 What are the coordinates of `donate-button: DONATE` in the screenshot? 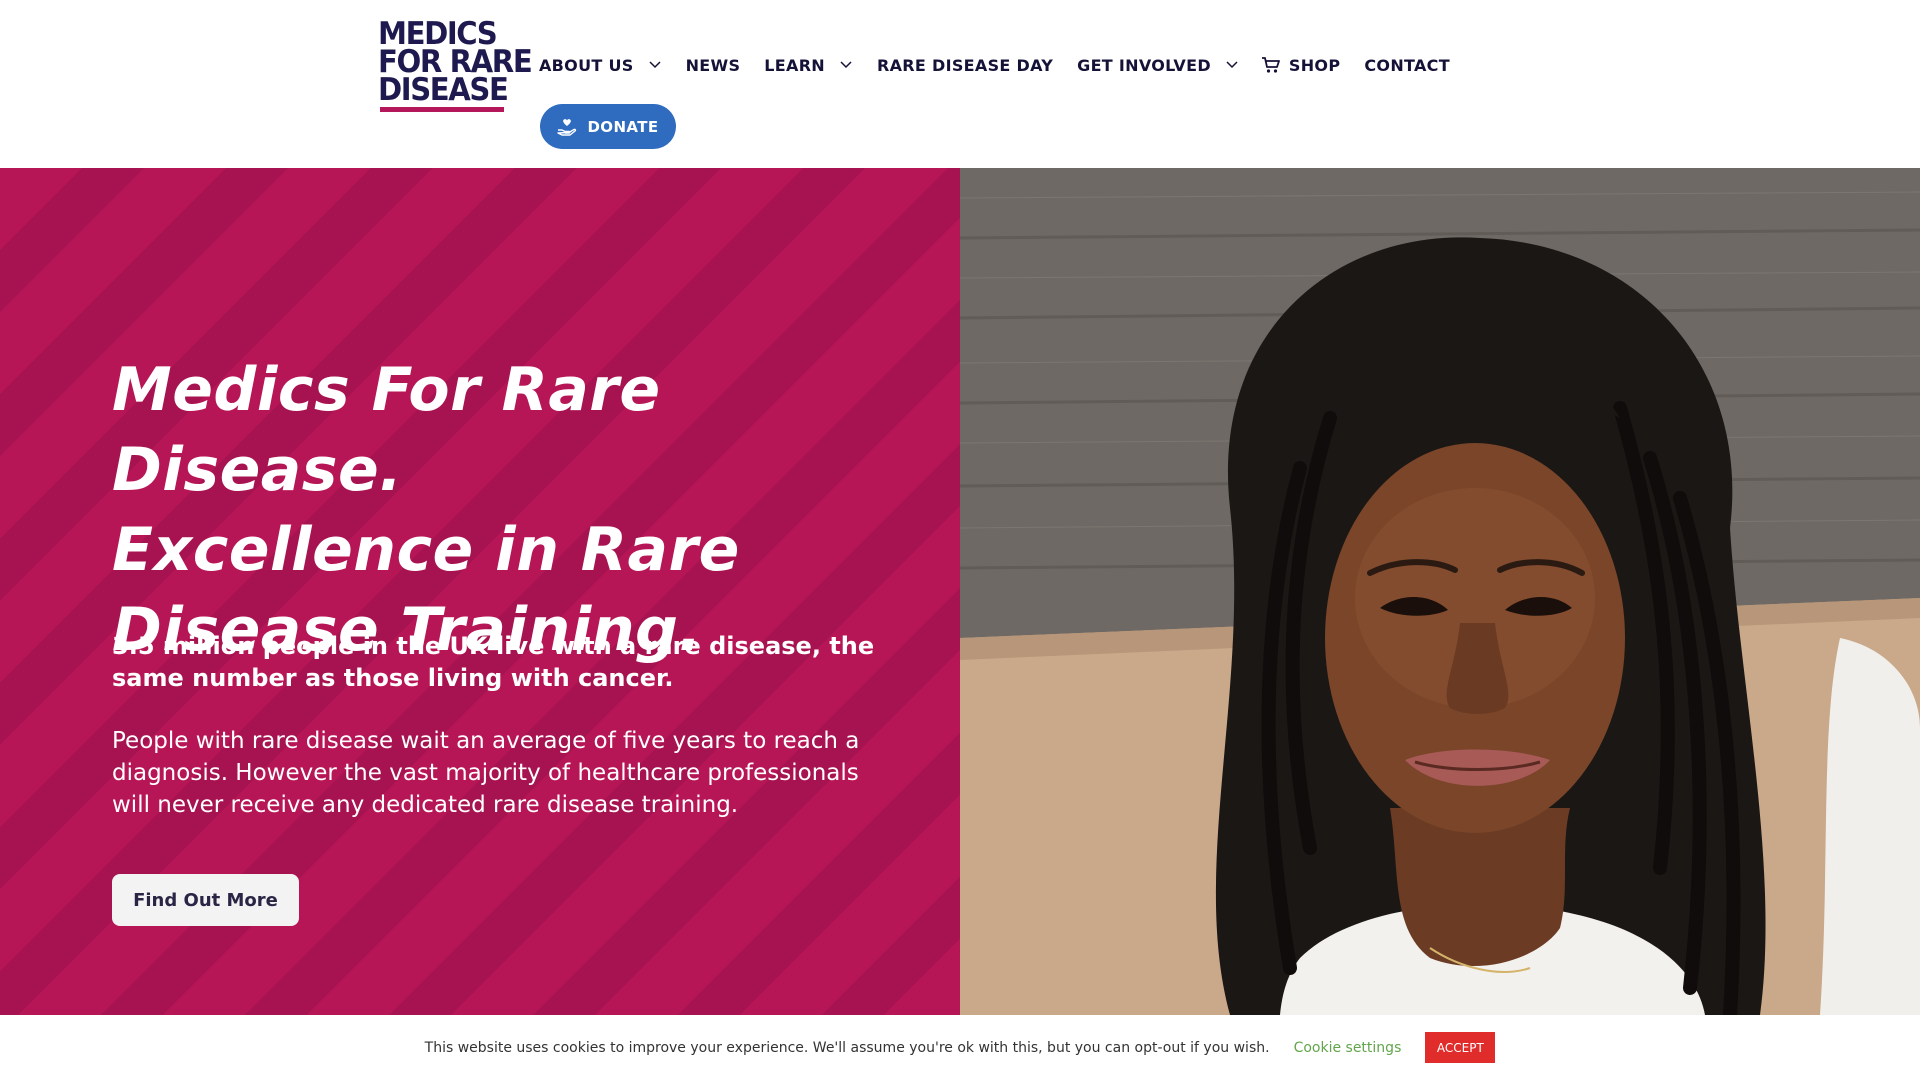 It's located at (608, 126).